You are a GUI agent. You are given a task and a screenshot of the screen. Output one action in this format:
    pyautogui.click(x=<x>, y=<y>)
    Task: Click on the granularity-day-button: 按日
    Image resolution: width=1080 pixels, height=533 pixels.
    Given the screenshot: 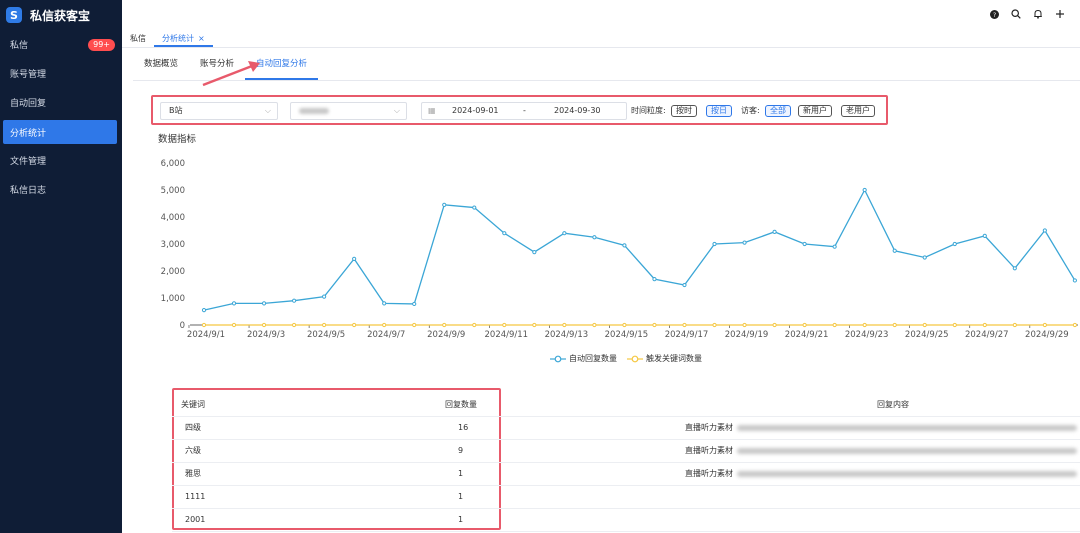 What is the action you would take?
    pyautogui.click(x=719, y=111)
    